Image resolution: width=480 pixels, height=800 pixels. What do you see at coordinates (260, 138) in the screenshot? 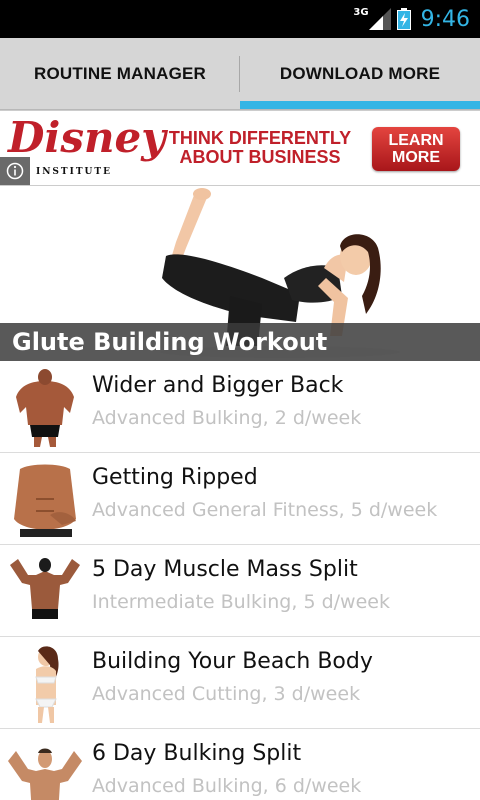
I see `ad-tagline-line1: THINK DIFFERENTLY` at bounding box center [260, 138].